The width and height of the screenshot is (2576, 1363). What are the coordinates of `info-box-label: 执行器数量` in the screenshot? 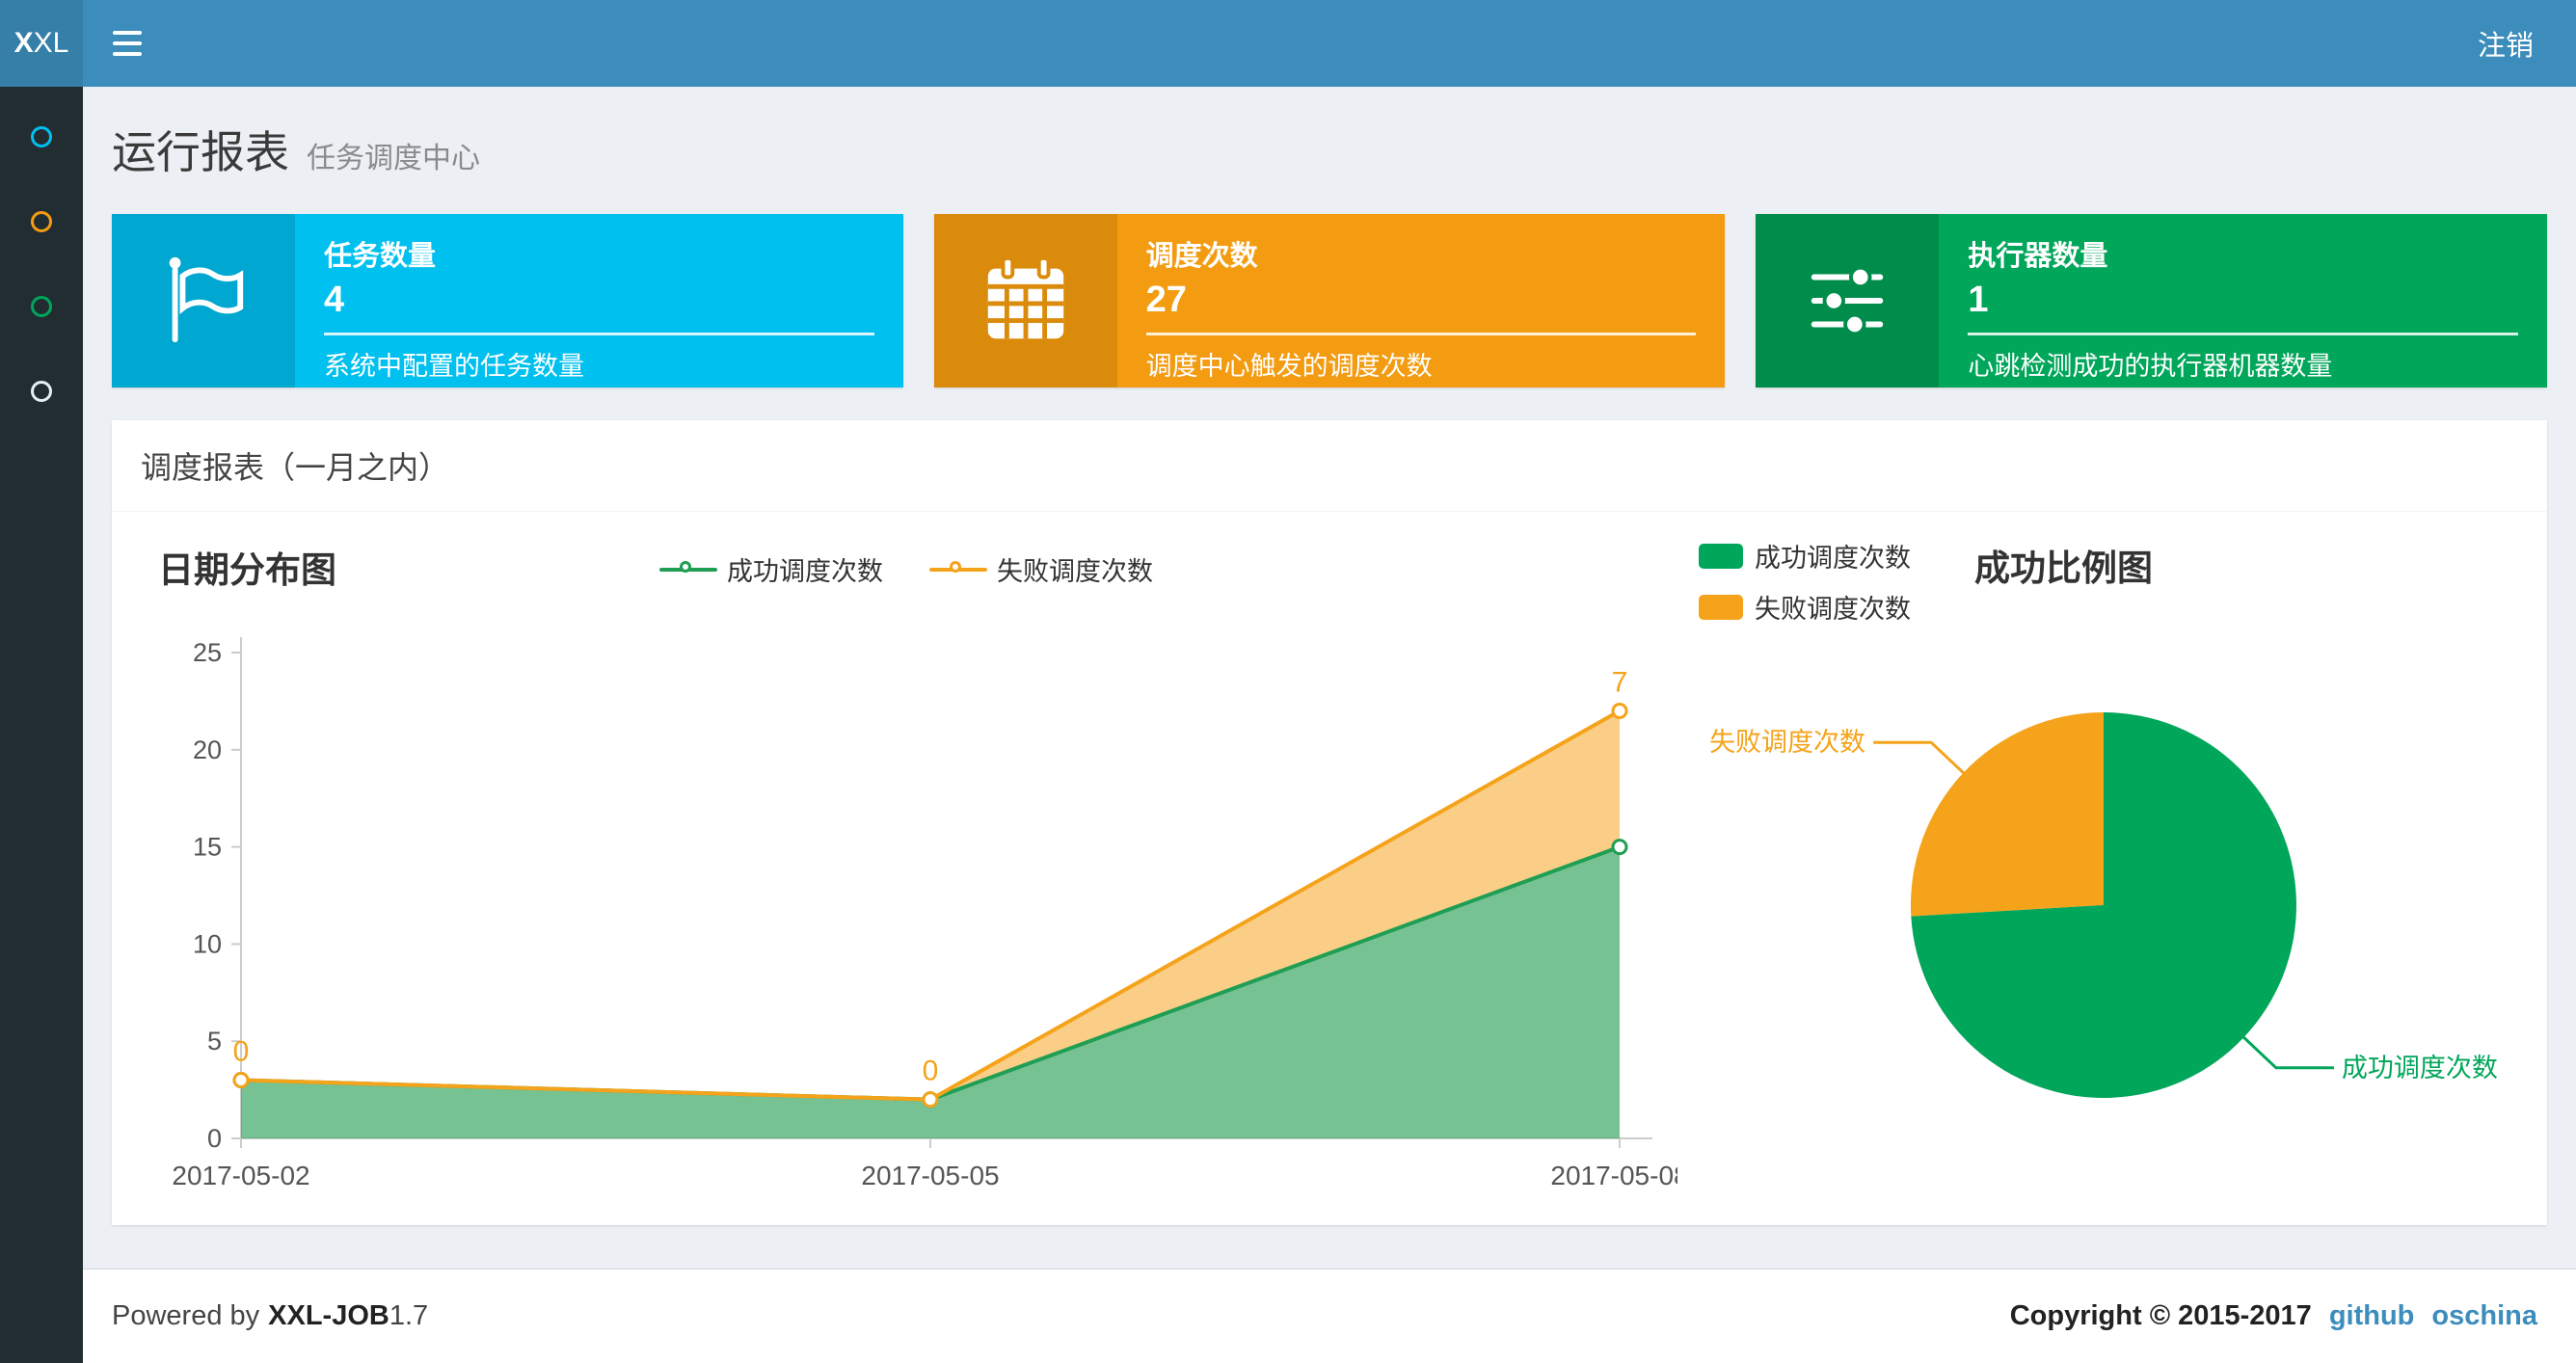 It's located at (2038, 256).